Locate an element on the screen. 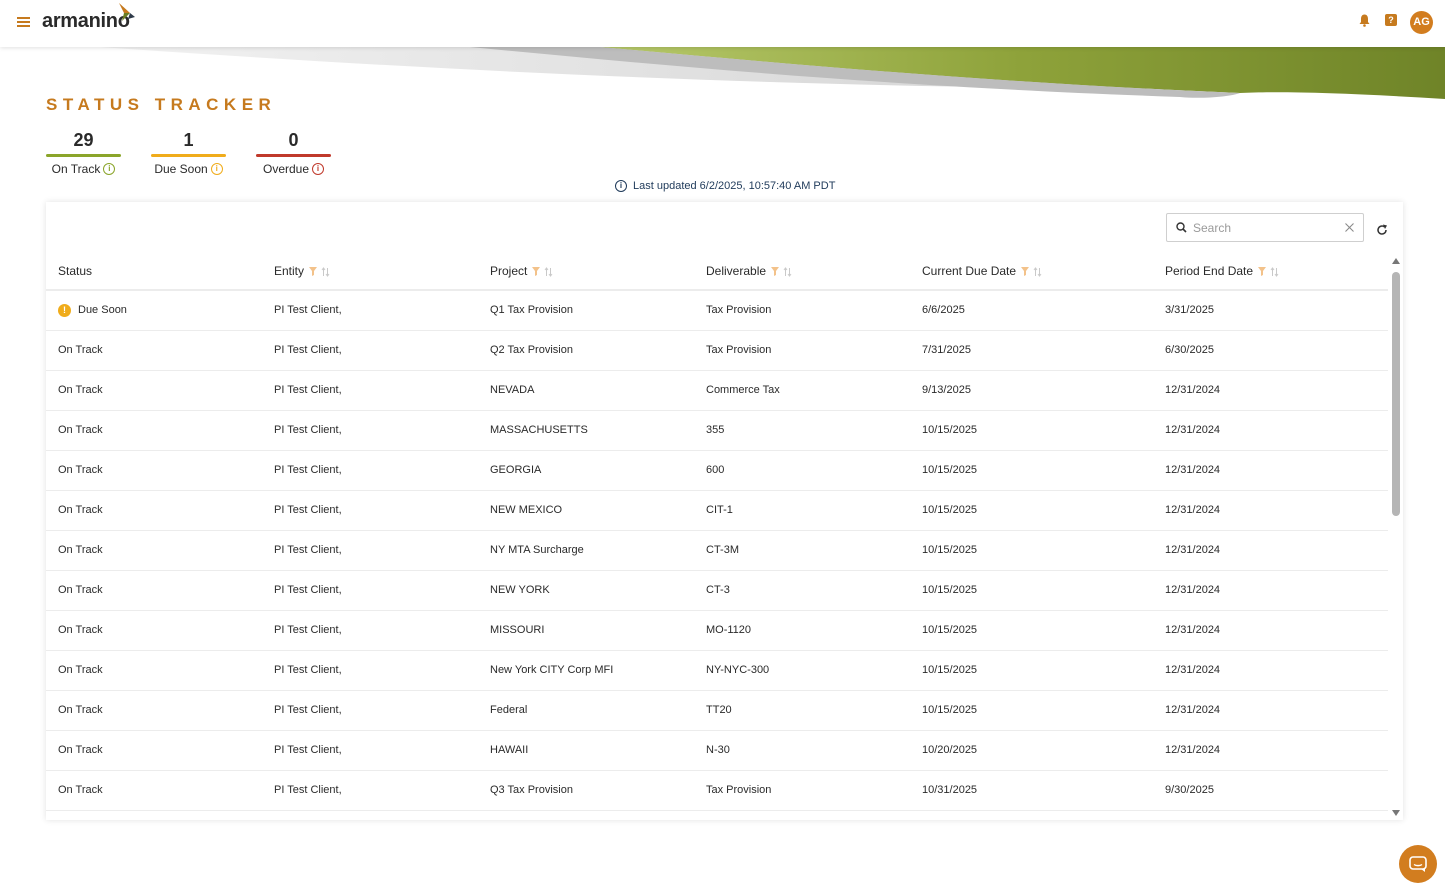 Image resolution: width=1445 pixels, height=884 pixels. project-cell: NEW YORK is located at coordinates (586, 590).